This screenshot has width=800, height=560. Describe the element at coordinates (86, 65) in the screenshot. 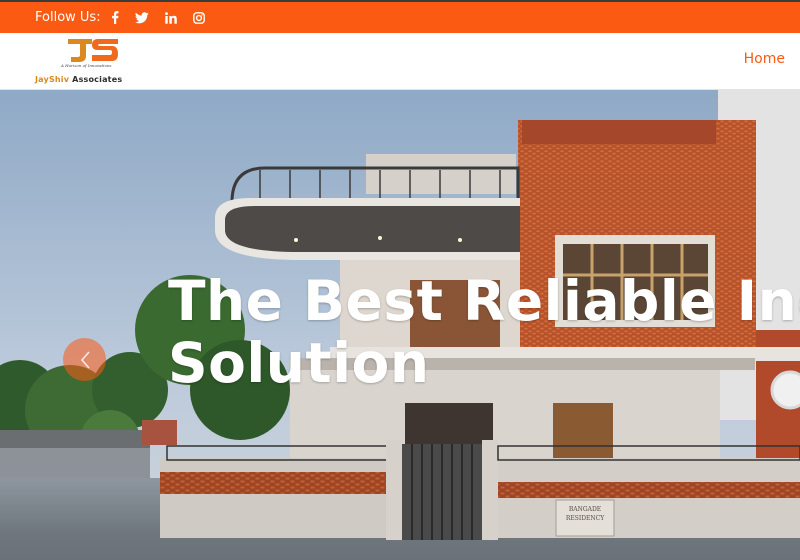

I see `logo-tagline: A Horizon of Innovations` at that location.